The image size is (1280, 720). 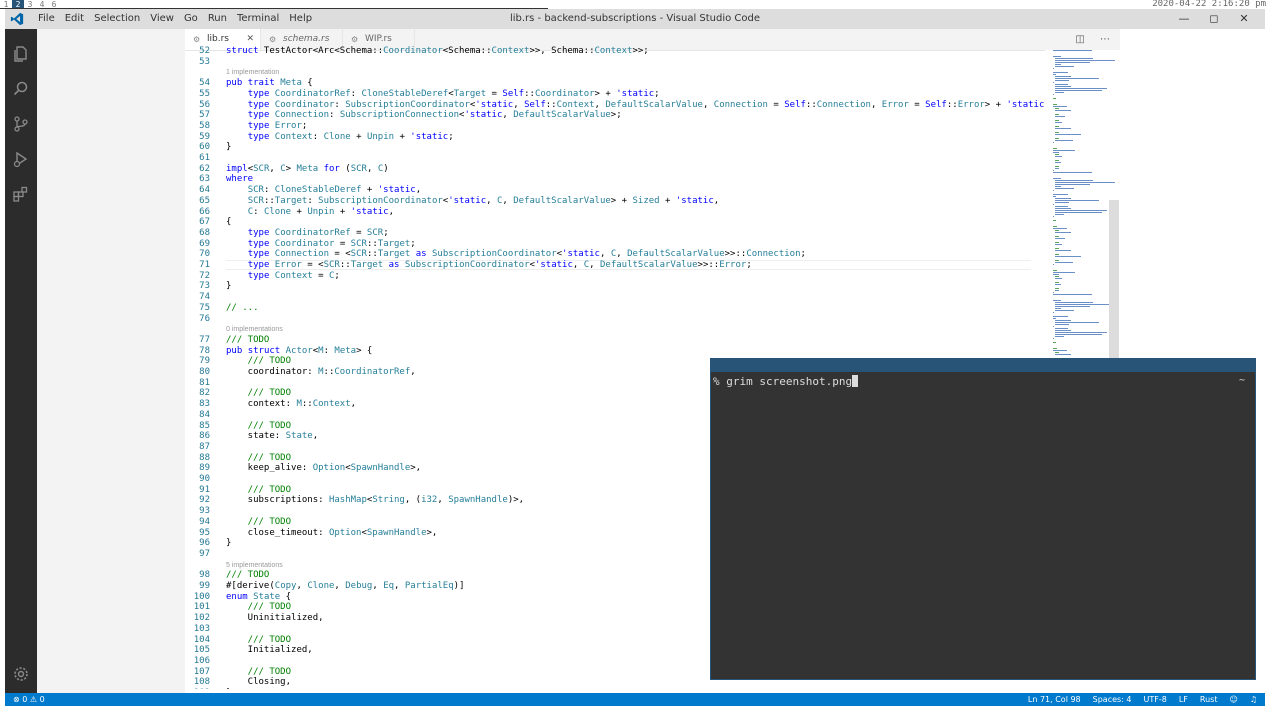 What do you see at coordinates (204, 158) in the screenshot?
I see `line-number: 61` at bounding box center [204, 158].